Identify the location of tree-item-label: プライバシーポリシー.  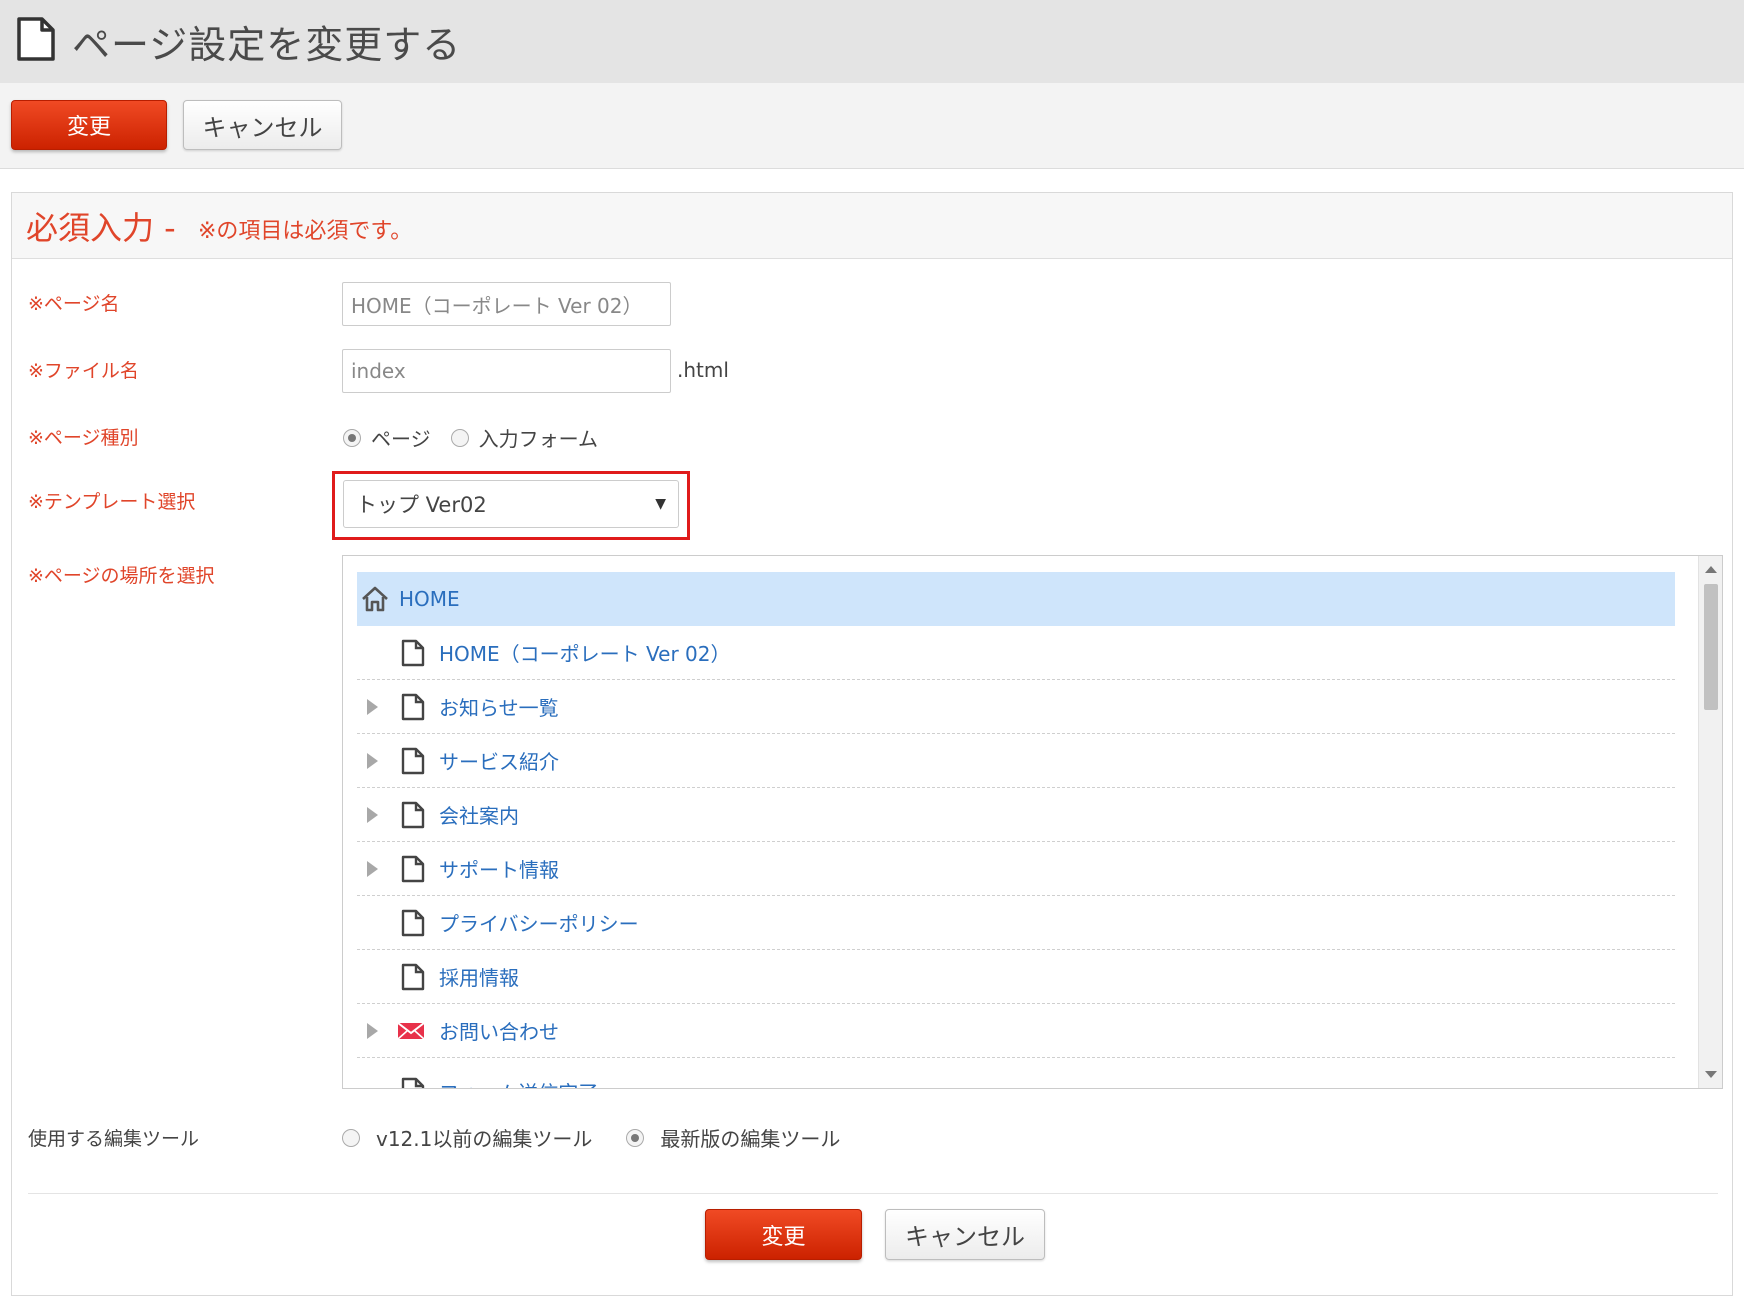
(539, 924).